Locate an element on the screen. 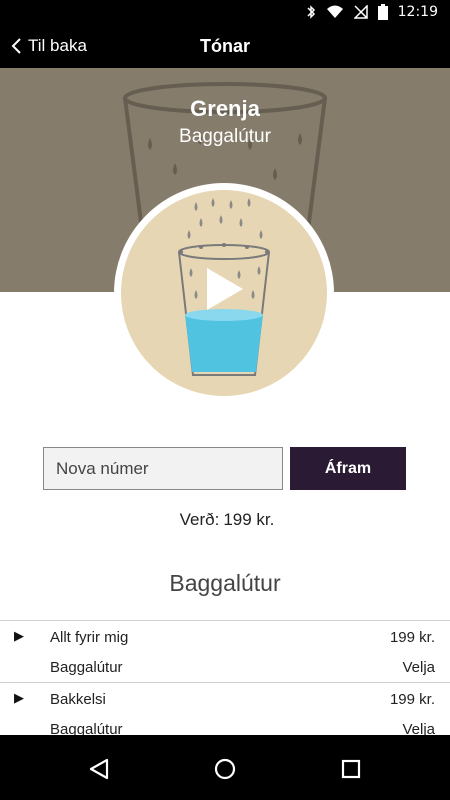 This screenshot has height=800, width=450. price-line: Verð: 199 kr. is located at coordinates (225, 520).